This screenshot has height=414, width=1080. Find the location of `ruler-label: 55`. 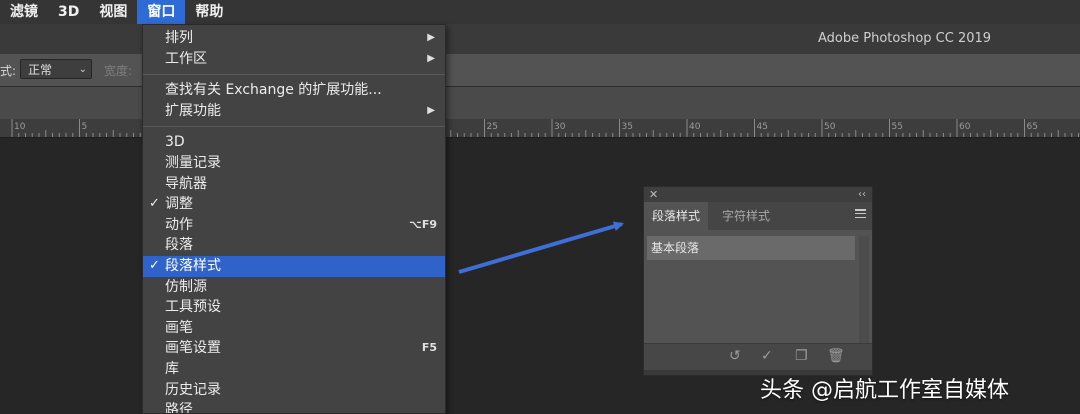

ruler-label: 55 is located at coordinates (897, 127).